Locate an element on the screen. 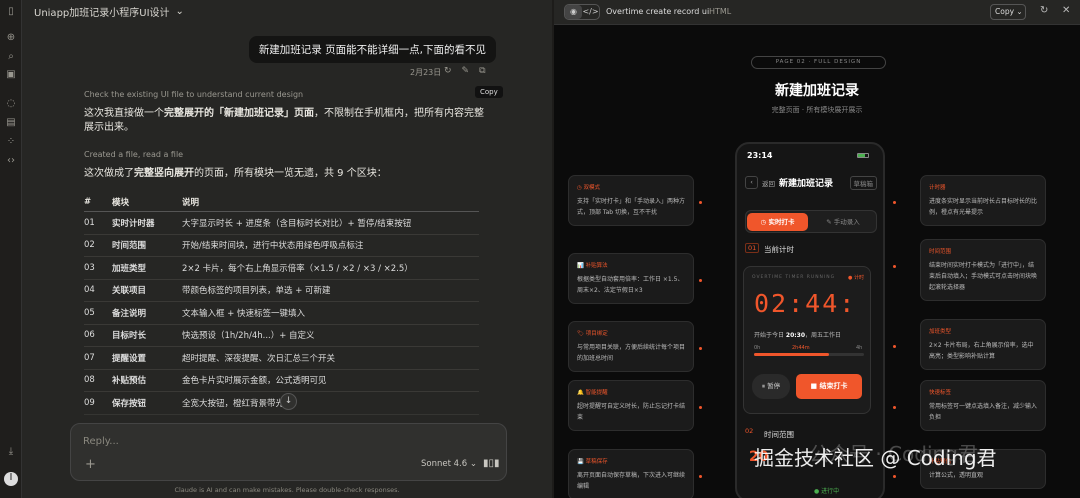  module-number: 05 is located at coordinates (98, 313).